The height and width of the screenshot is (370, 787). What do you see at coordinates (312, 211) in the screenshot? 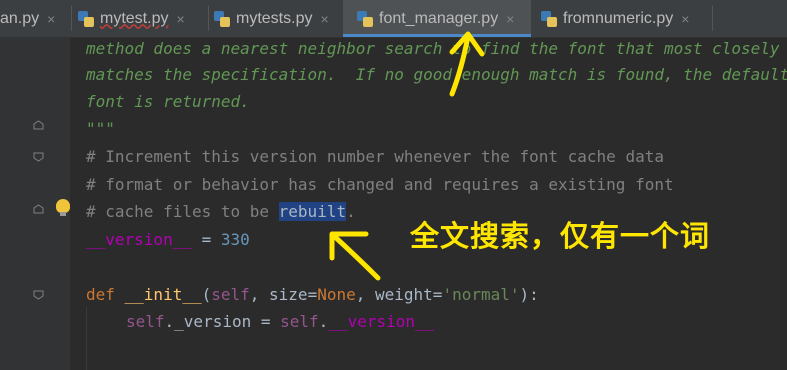
I see `search-match-highlight: rebuilt` at bounding box center [312, 211].